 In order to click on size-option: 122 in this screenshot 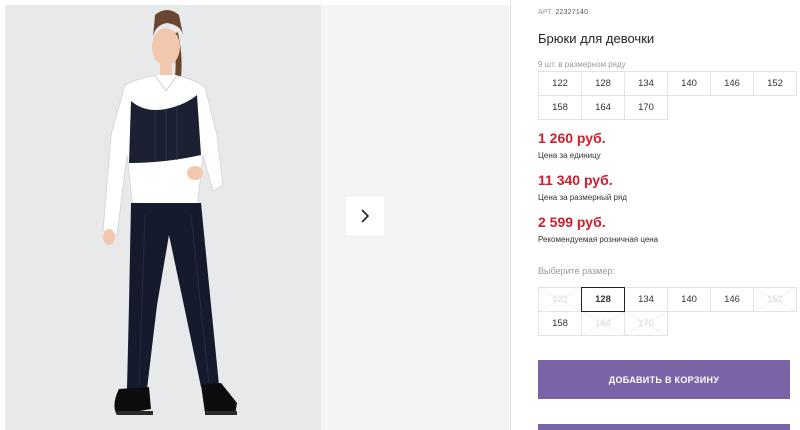, I will do `click(560, 299)`.